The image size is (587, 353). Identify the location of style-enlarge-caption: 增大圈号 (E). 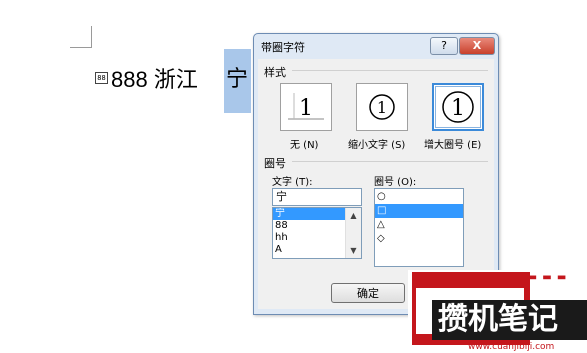
(453, 145).